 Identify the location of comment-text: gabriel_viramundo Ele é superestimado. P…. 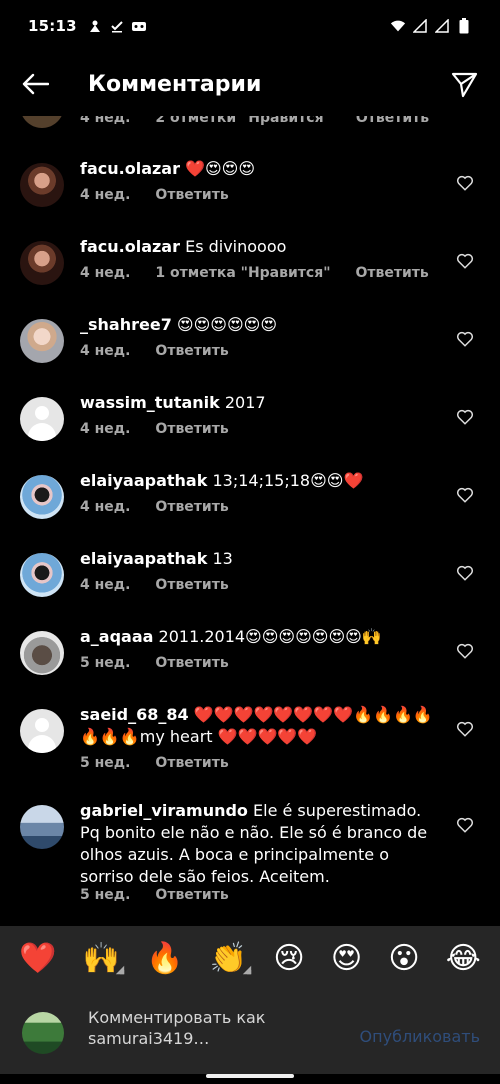
(263, 844).